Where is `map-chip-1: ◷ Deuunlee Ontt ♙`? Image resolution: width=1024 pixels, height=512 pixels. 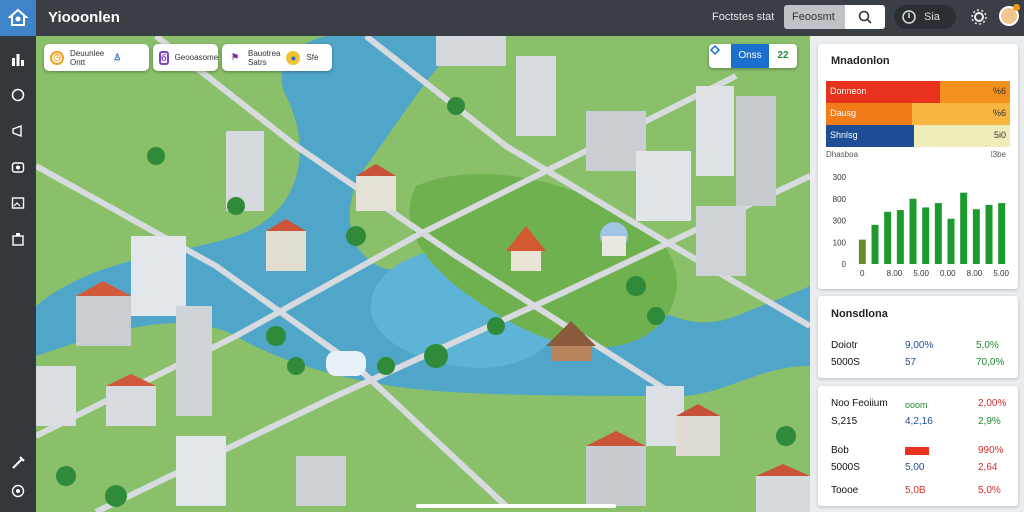 map-chip-1: ◷ Deuunlee Ontt ♙ is located at coordinates (96, 57).